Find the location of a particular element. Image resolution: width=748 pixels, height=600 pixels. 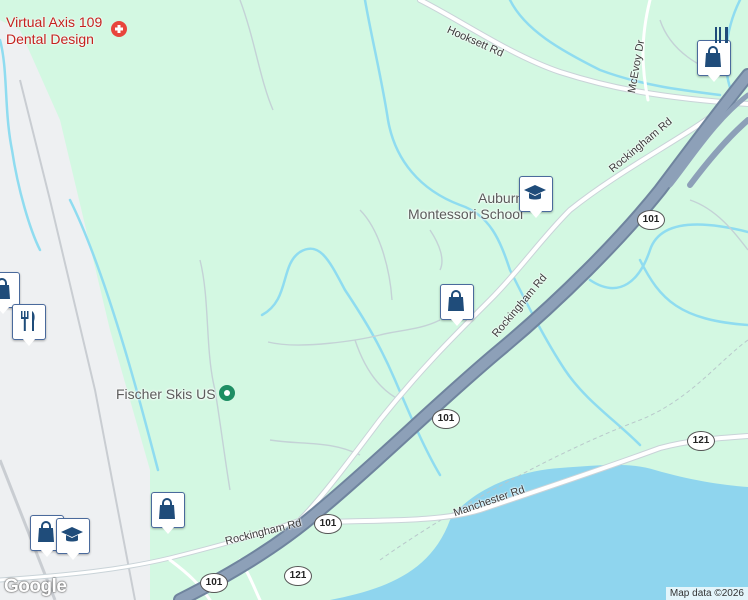

map-attribution: Map data ©2026 is located at coordinates (706, 593).